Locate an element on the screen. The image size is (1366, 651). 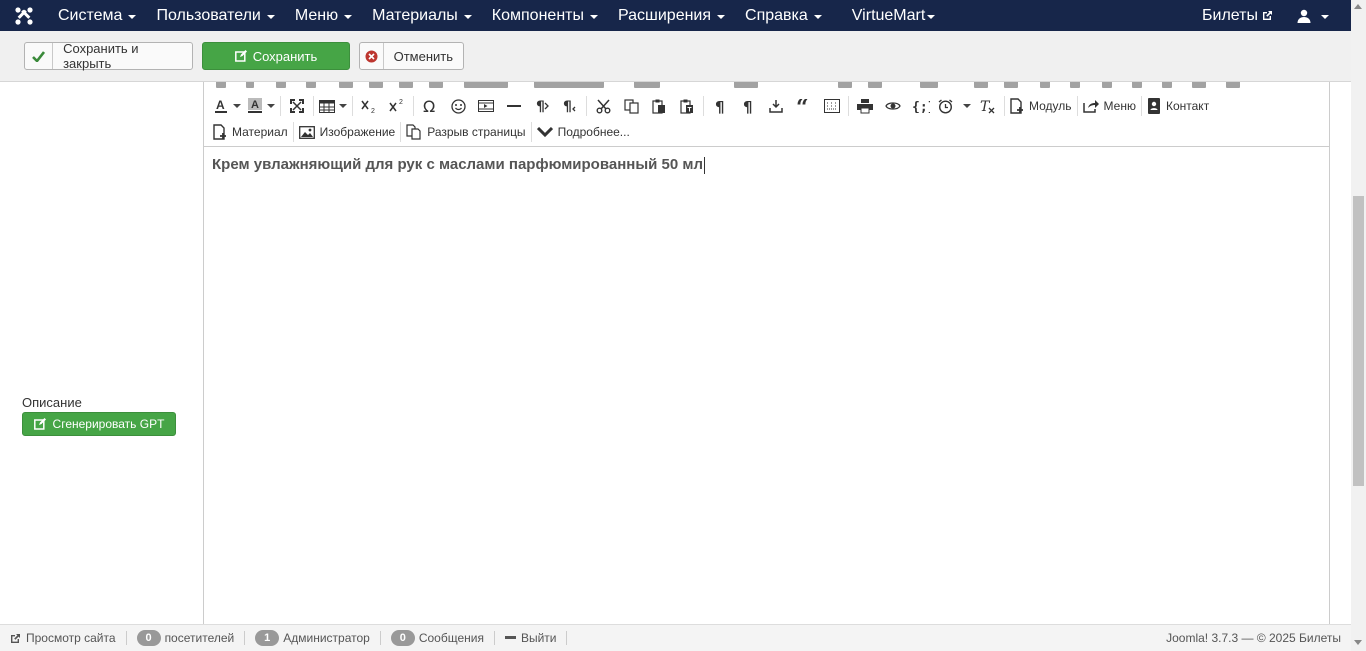
quote-icon: “ is located at coordinates (802, 106).